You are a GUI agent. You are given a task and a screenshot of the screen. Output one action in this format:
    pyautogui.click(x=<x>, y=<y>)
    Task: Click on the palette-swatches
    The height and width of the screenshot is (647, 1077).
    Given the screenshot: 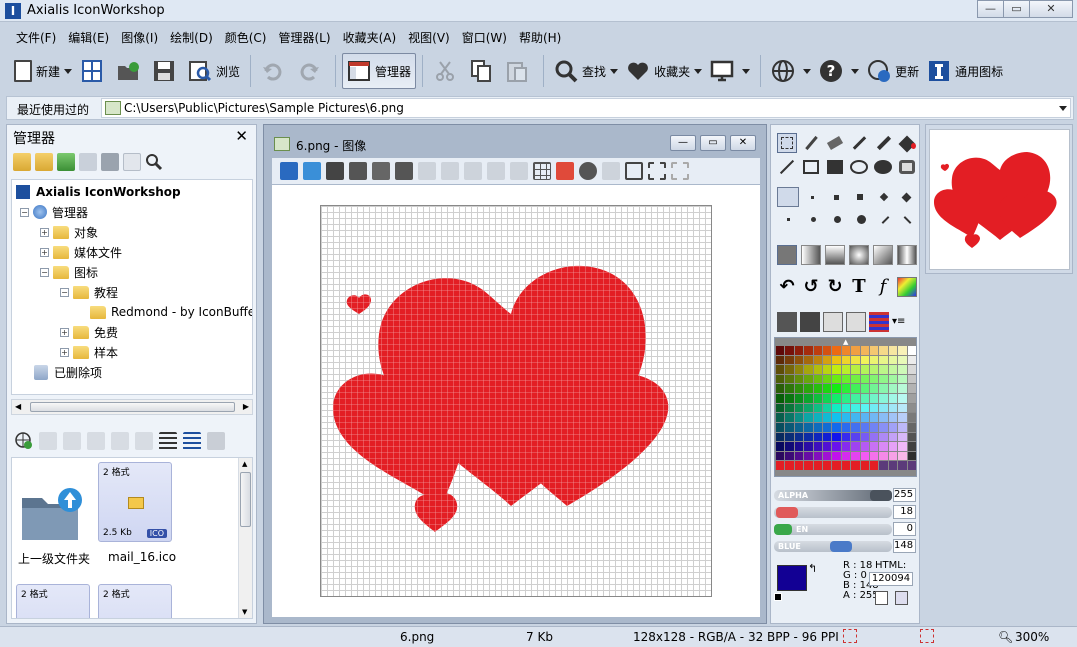 What is the action you would take?
    pyautogui.click(x=846, y=408)
    